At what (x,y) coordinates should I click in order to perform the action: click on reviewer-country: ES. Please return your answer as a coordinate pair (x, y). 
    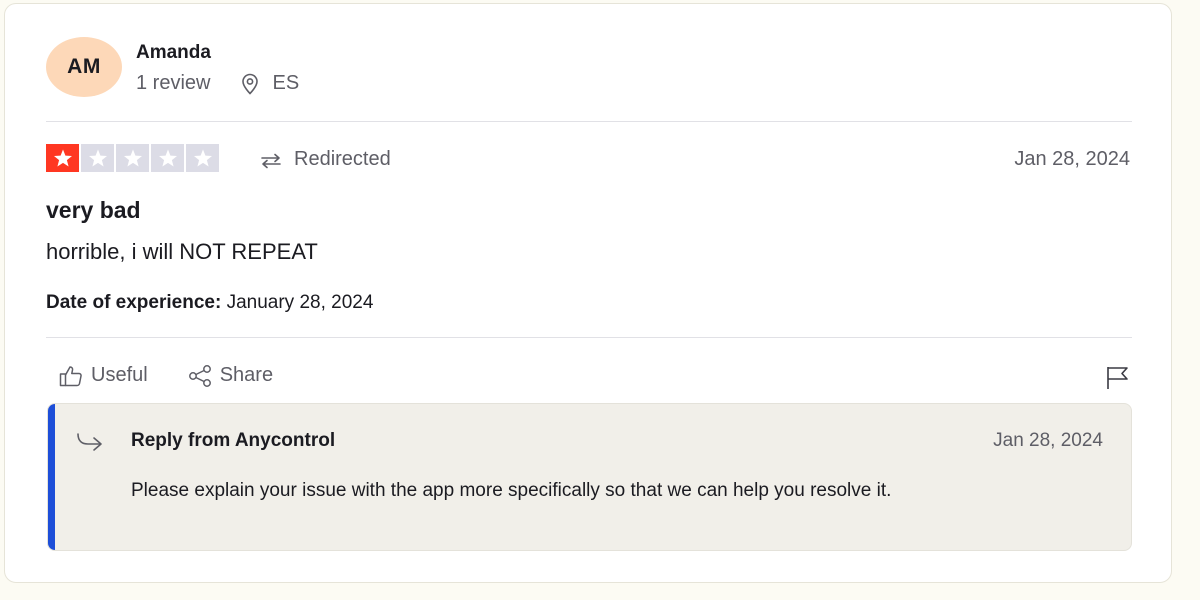
    Looking at the image, I should click on (286, 83).